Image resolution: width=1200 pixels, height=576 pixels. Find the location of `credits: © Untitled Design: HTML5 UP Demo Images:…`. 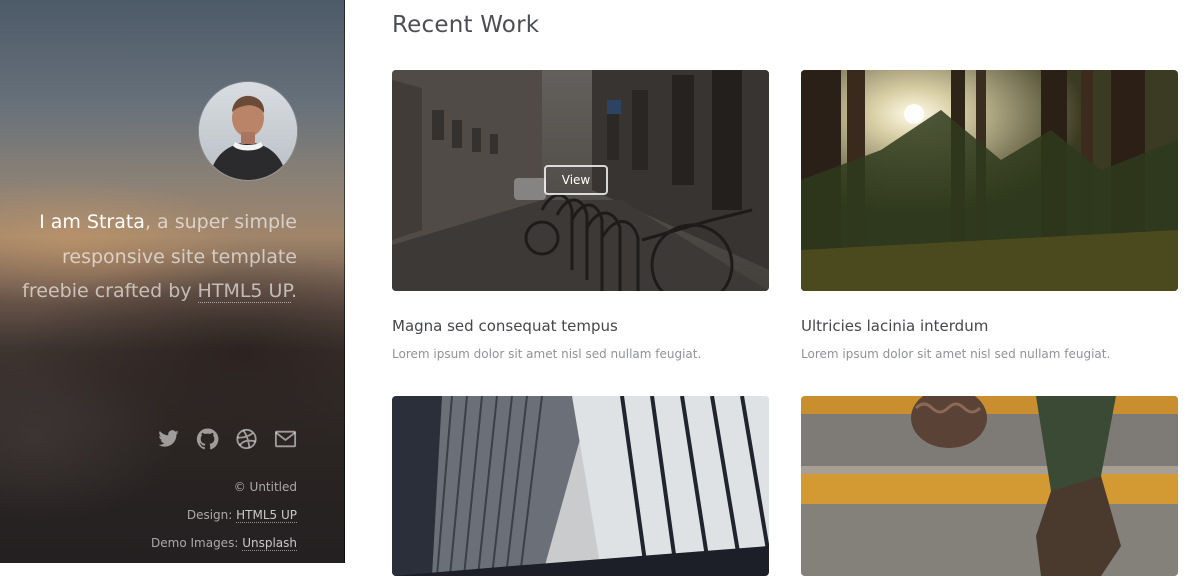

credits: © Untitled Design: HTML5 UP Demo Images:… is located at coordinates (224, 515).